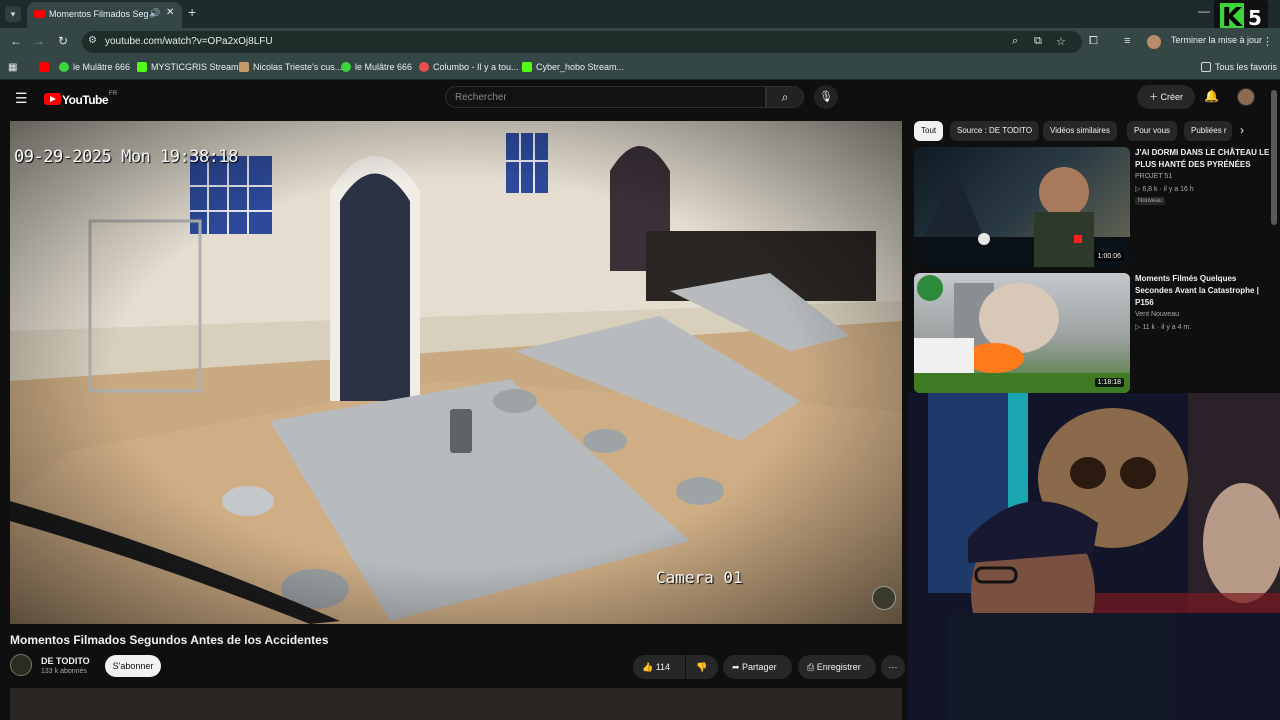 Image resolution: width=1280 pixels, height=720 pixels. Describe the element at coordinates (929, 131) in the screenshot. I see `chip-all: Tout` at that location.